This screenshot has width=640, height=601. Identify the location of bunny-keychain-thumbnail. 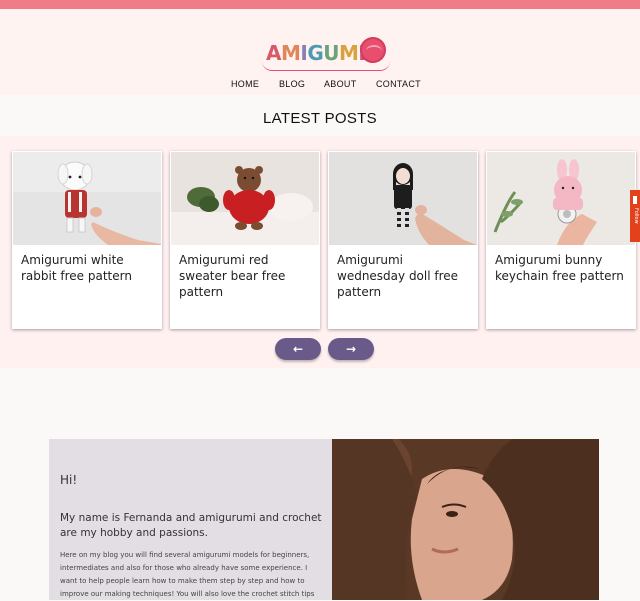
(561, 198).